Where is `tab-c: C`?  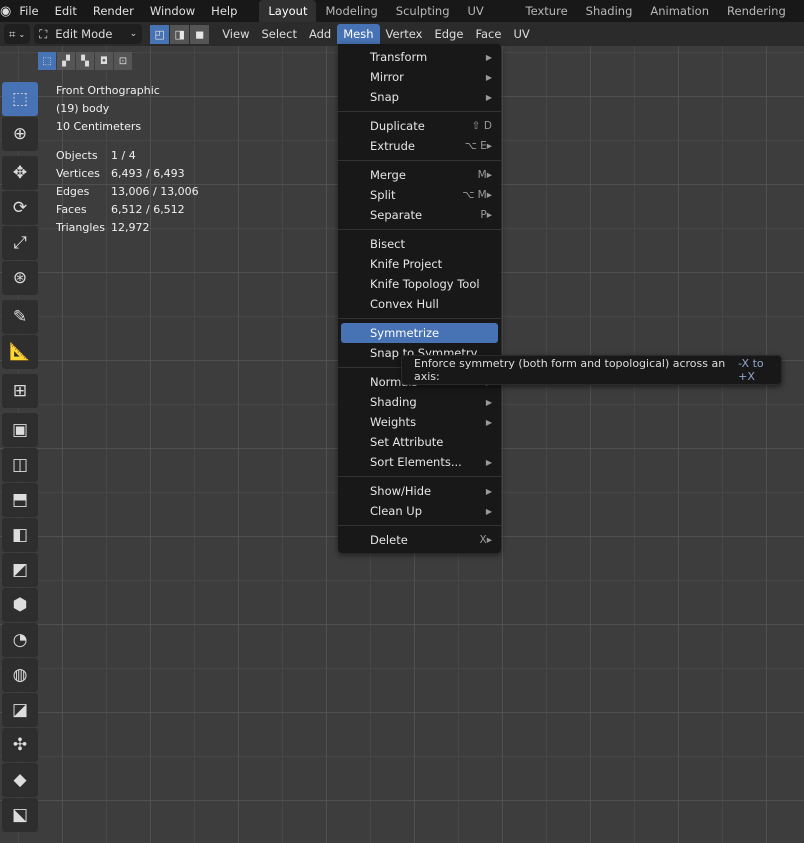 tab-c: C is located at coordinates (799, 11).